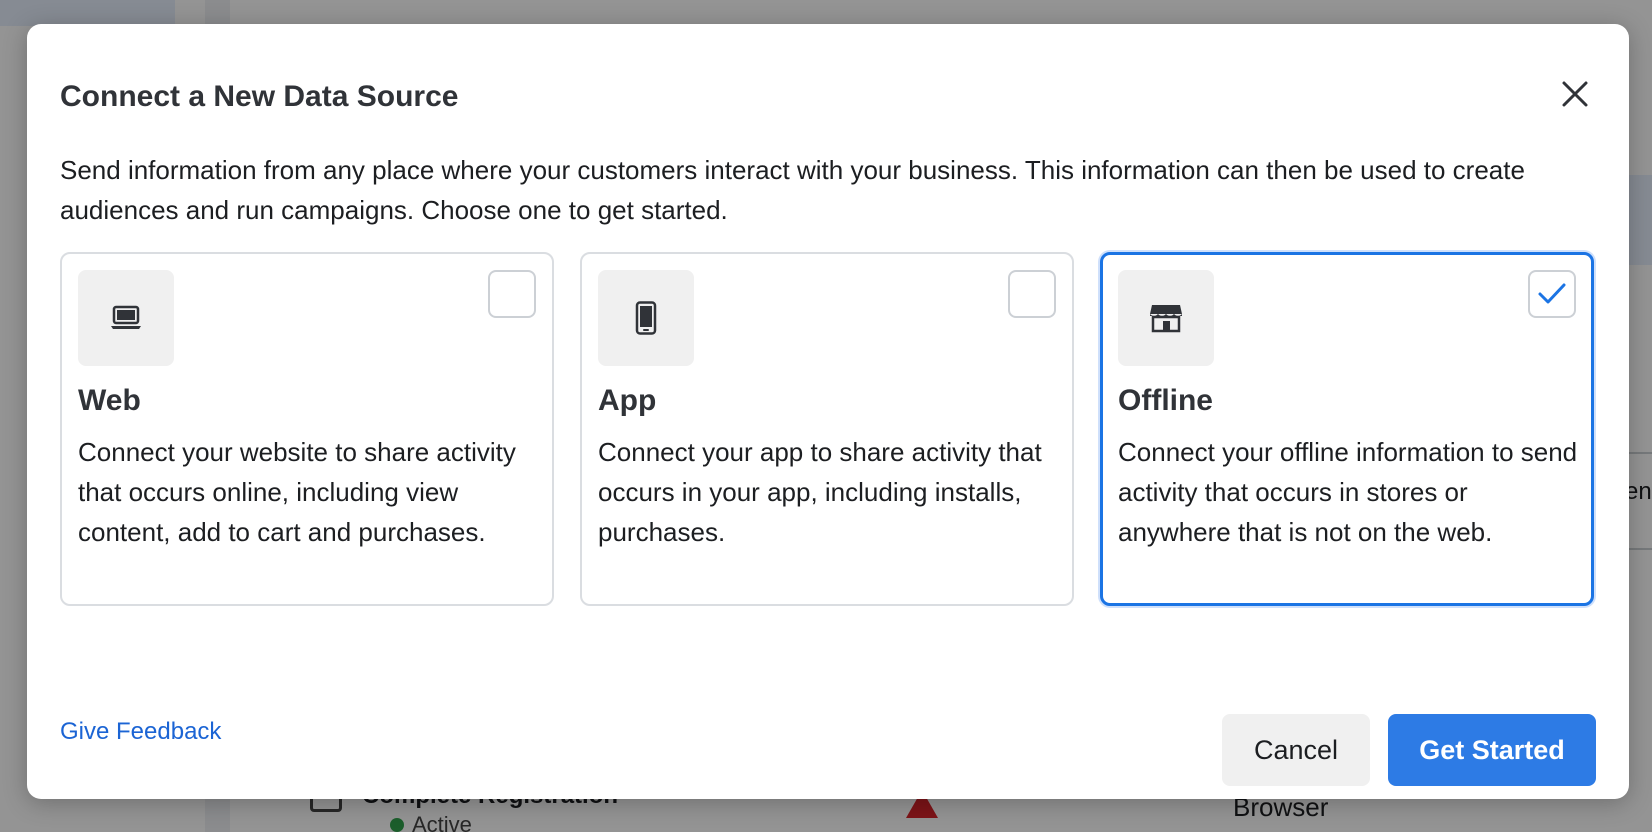  I want to click on get-started-button: Get Started, so click(1492, 750).